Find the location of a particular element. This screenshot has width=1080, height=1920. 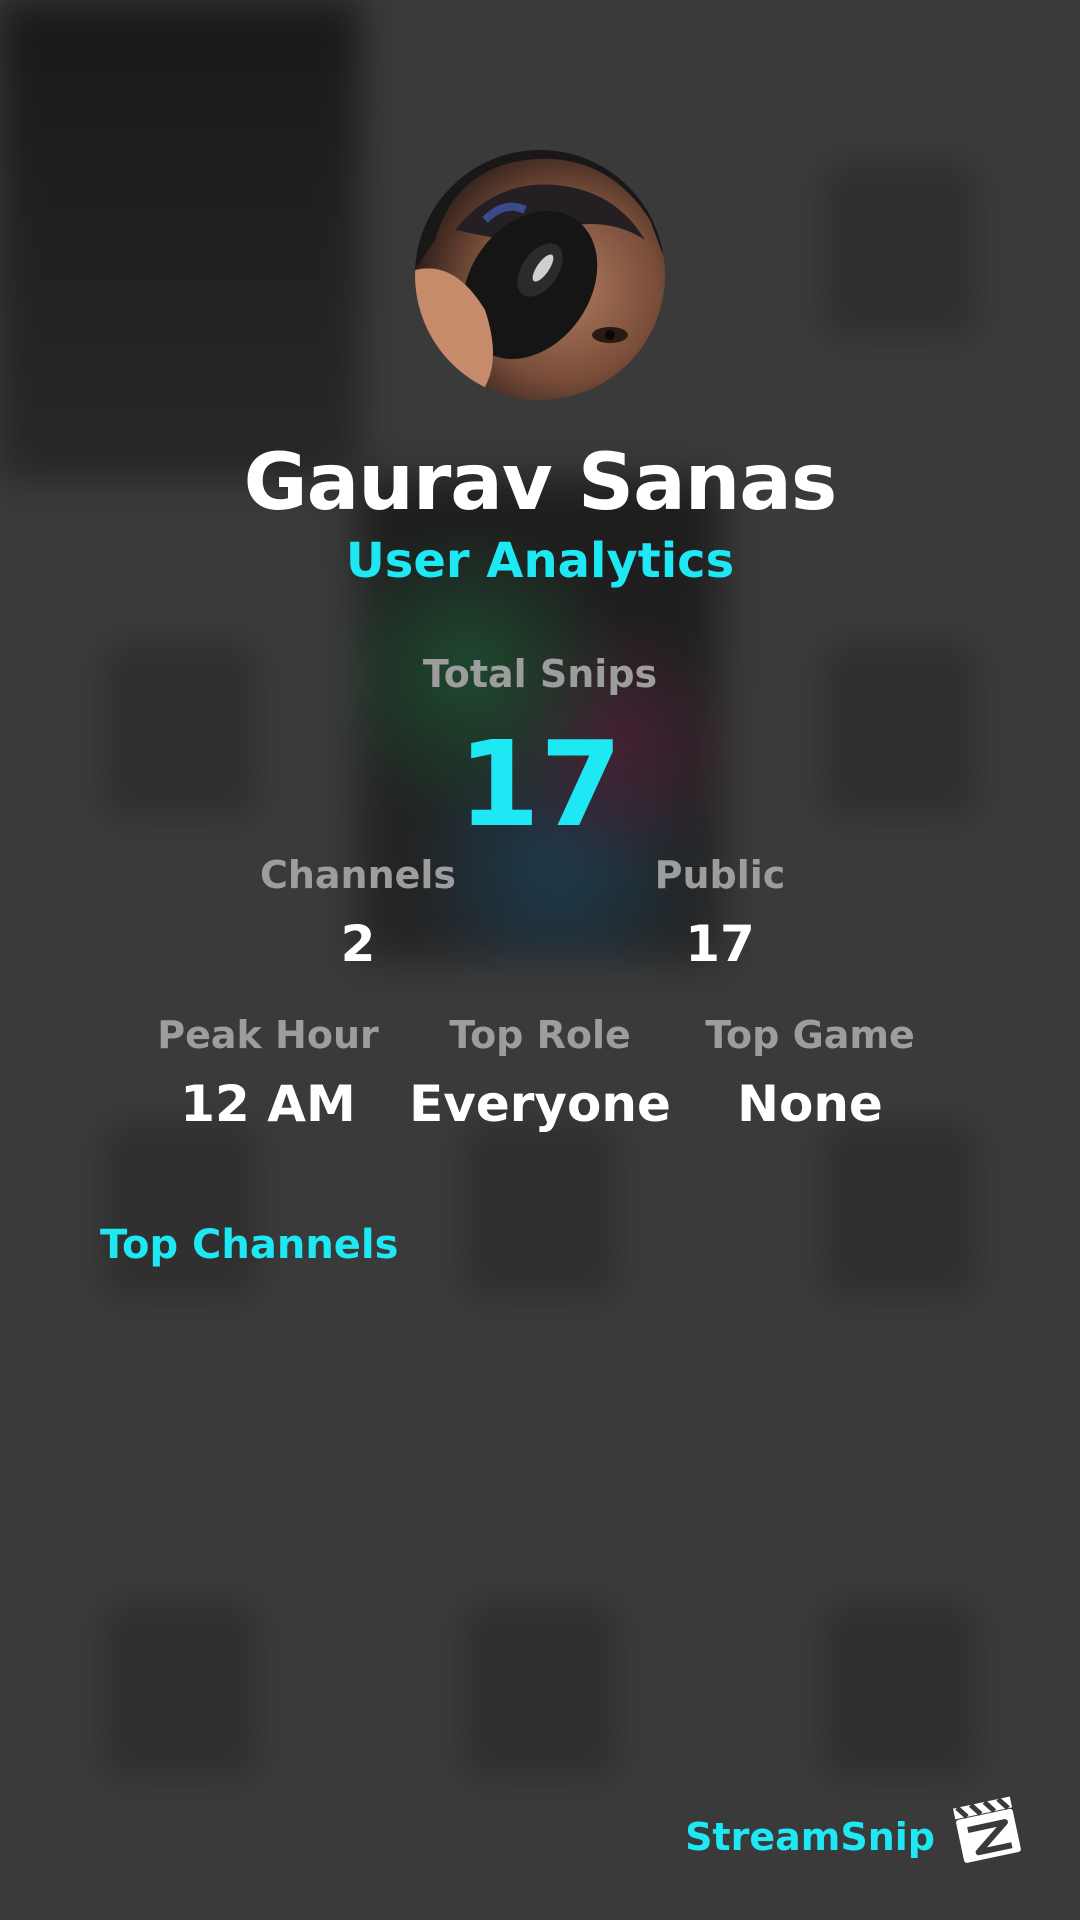

total-snips-value: 17 is located at coordinates (540, 784).